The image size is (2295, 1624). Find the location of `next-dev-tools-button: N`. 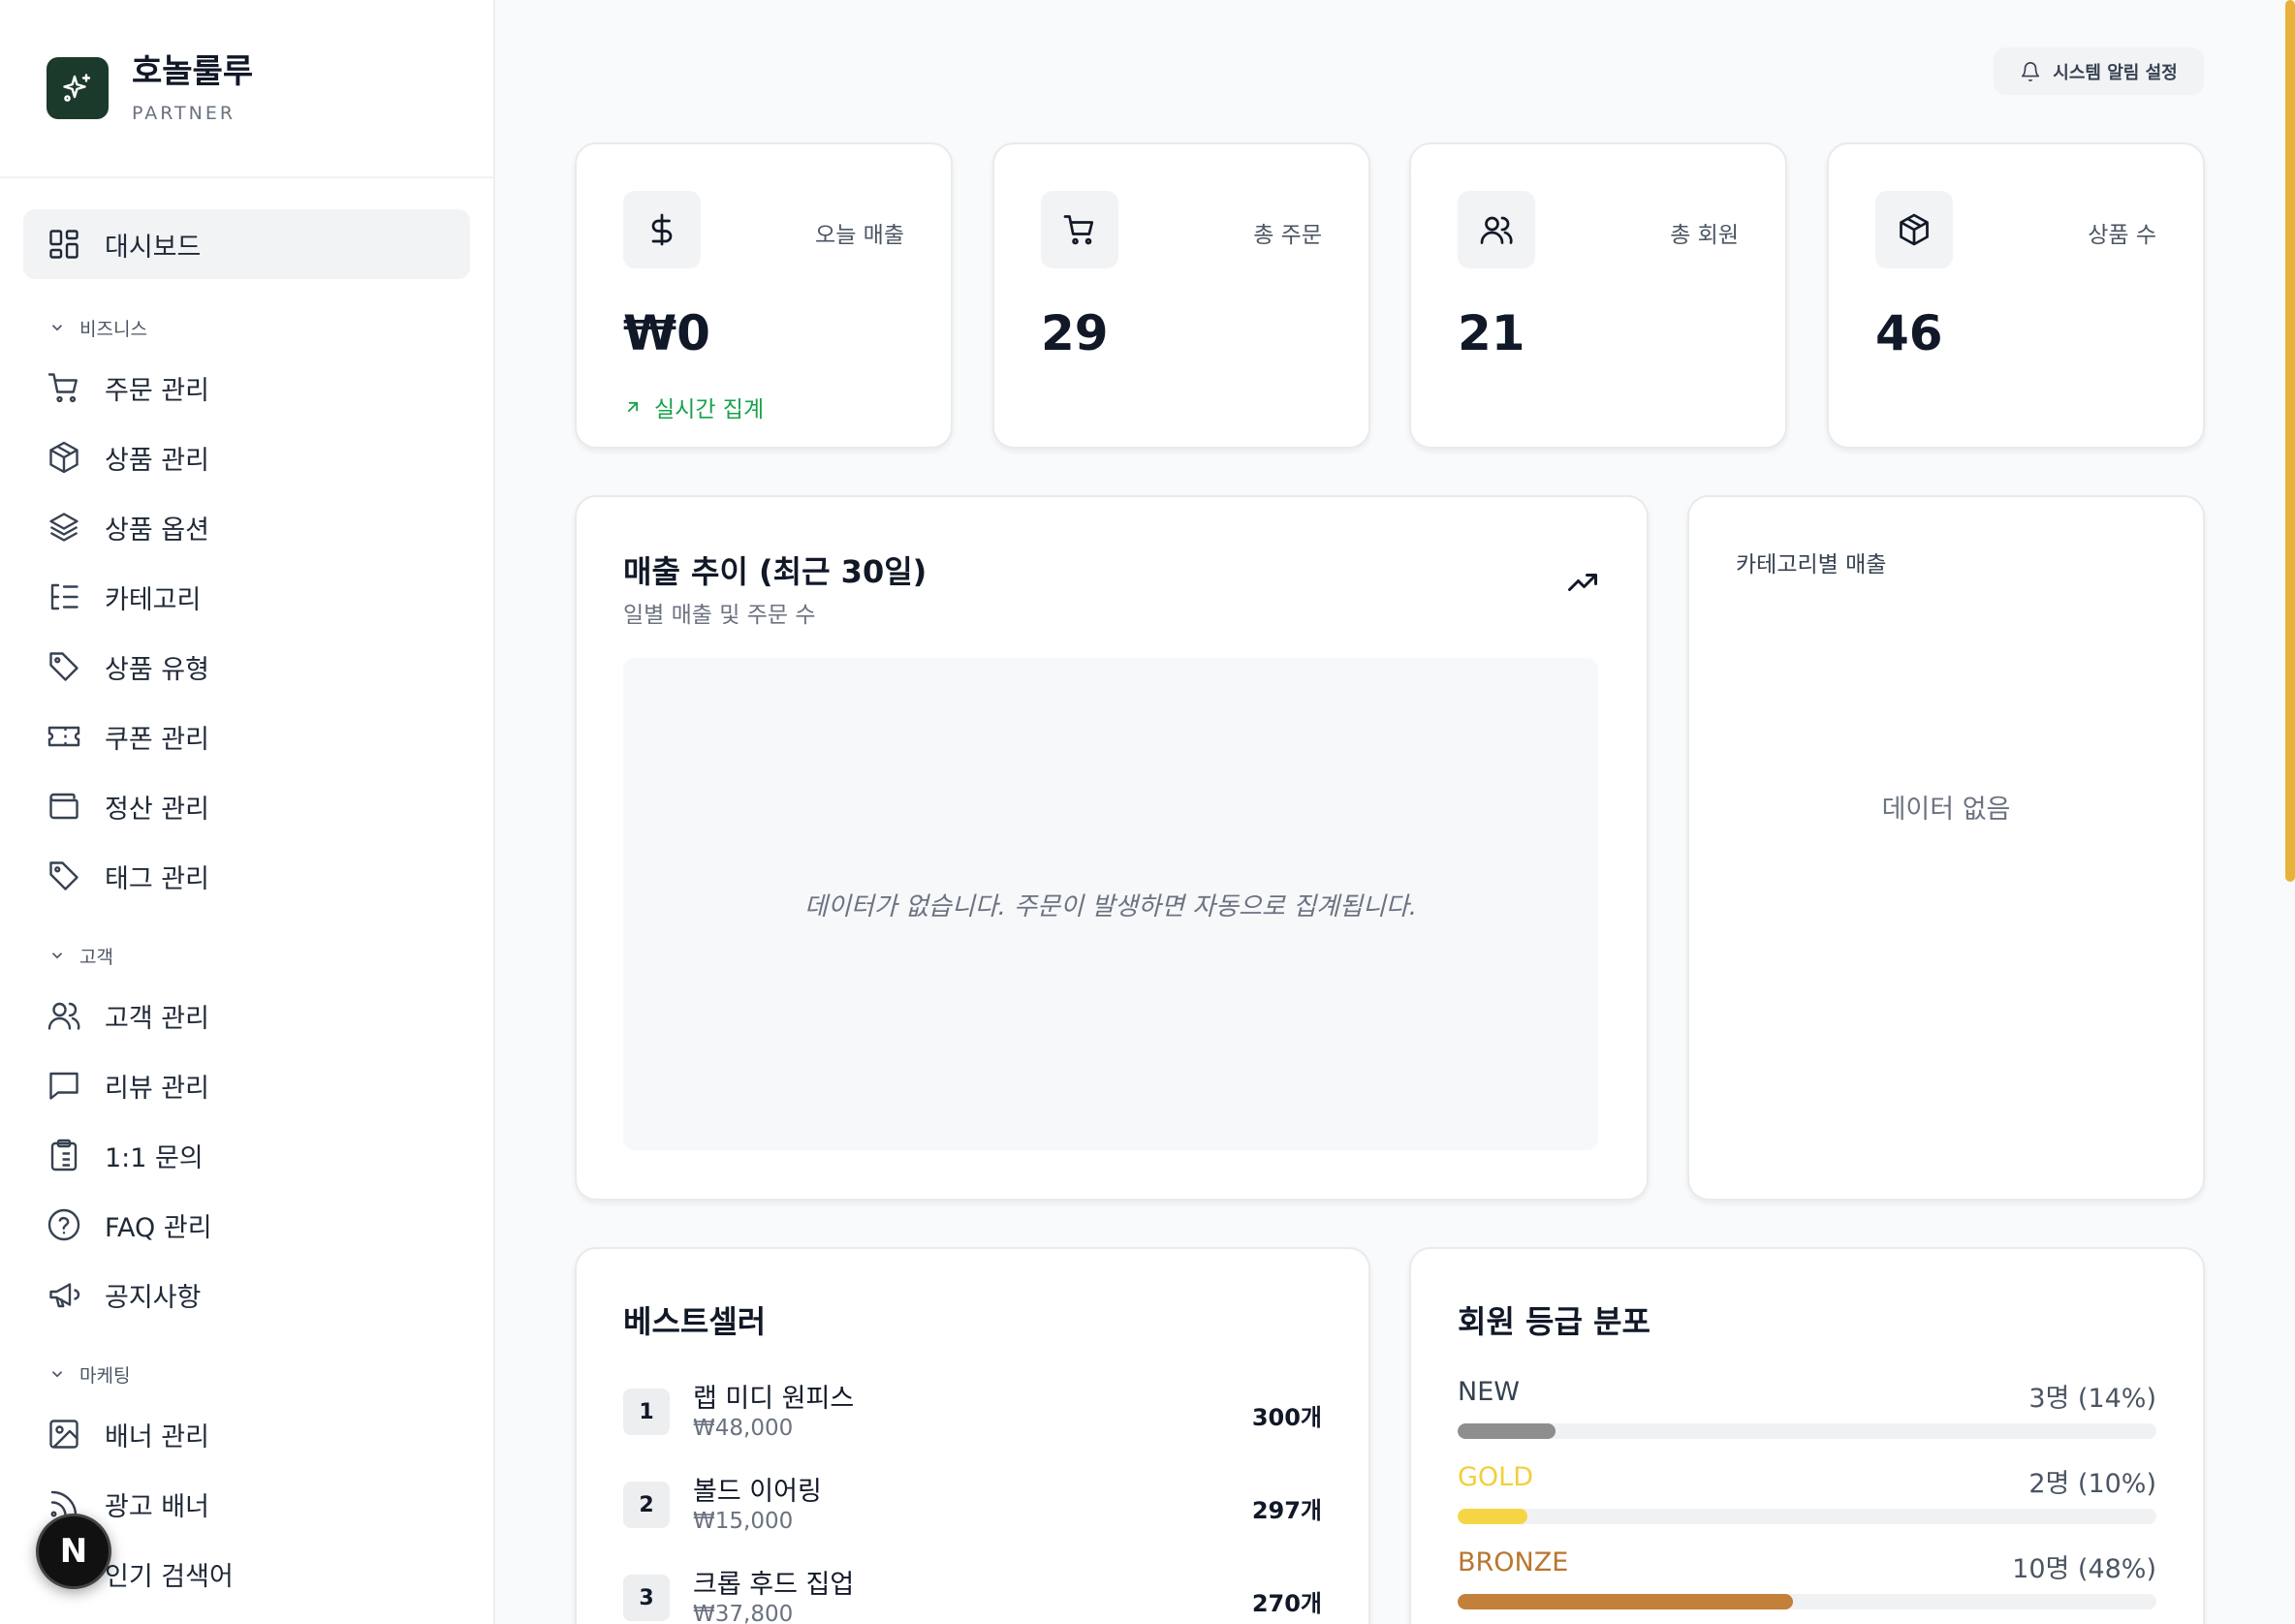

next-dev-tools-button: N is located at coordinates (73, 1552).